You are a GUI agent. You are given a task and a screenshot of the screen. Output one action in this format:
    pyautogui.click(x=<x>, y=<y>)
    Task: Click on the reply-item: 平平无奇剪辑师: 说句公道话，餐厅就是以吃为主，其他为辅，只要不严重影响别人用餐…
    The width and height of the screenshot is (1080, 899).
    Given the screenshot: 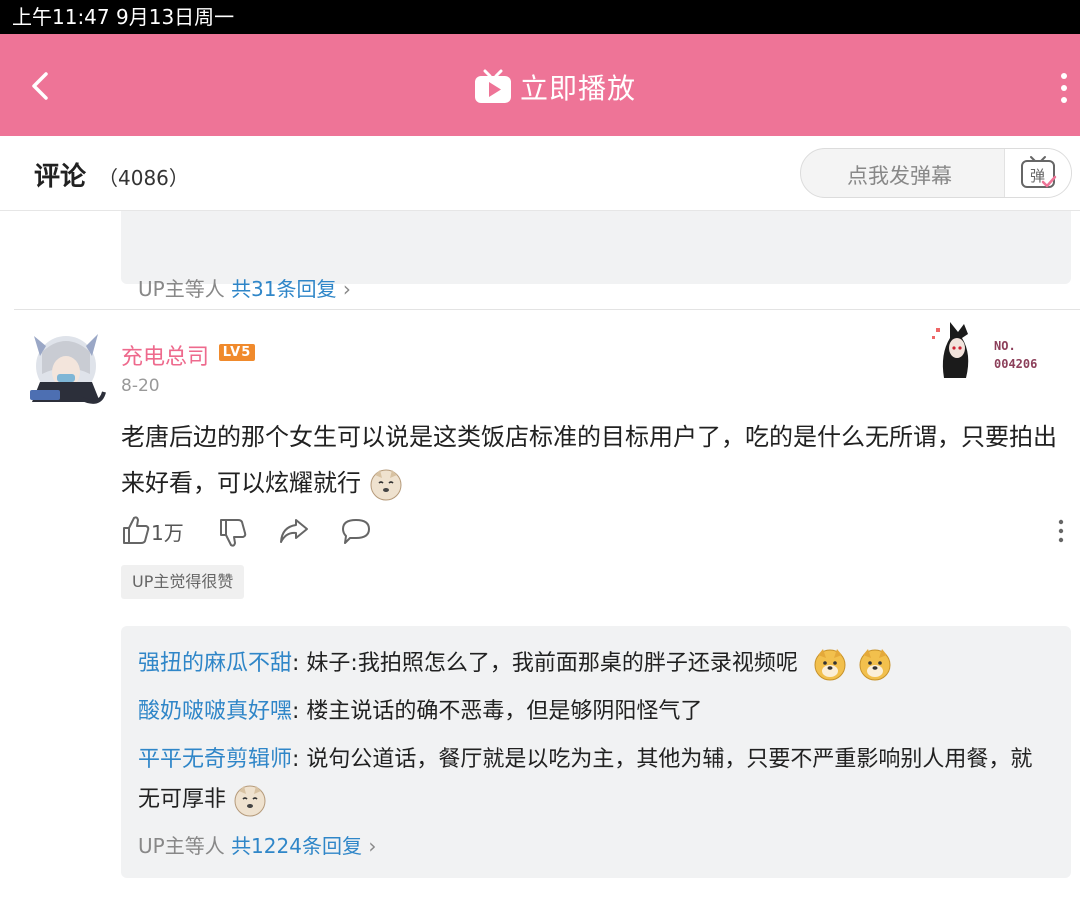 What is the action you would take?
    pyautogui.click(x=593, y=780)
    